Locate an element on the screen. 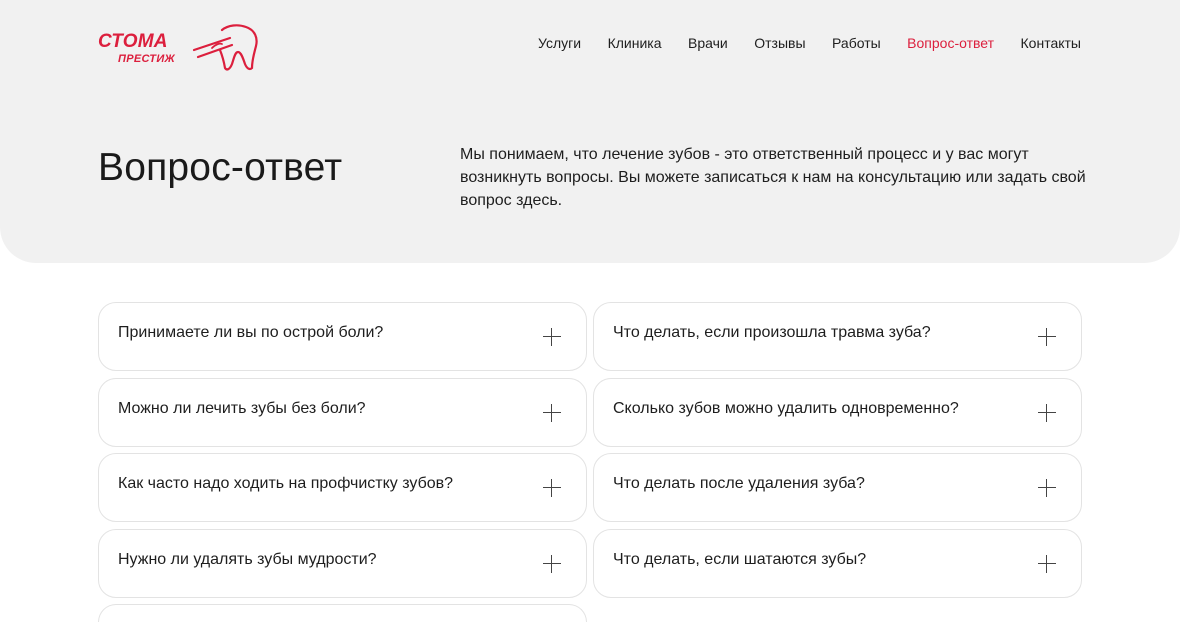  faq-question: Нужно ли удалять зубы мудрости? is located at coordinates (247, 559).